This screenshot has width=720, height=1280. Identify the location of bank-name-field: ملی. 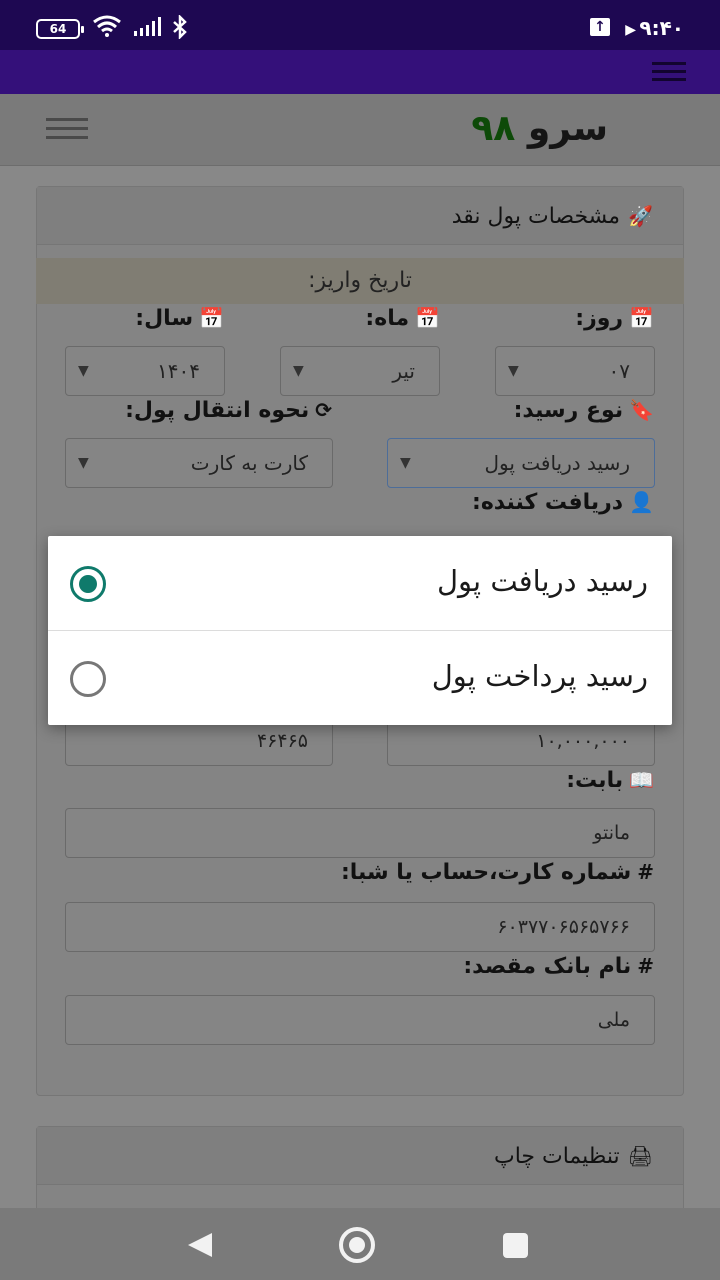
(360, 1020).